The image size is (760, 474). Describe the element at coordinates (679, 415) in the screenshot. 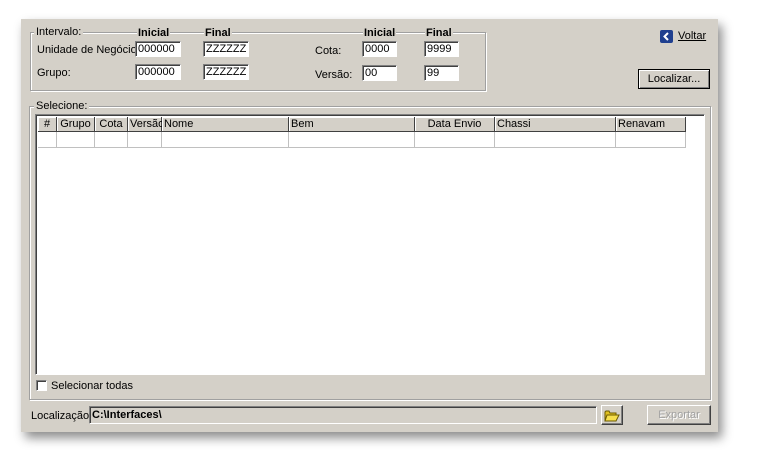

I see `exportar-button: Exportar` at that location.